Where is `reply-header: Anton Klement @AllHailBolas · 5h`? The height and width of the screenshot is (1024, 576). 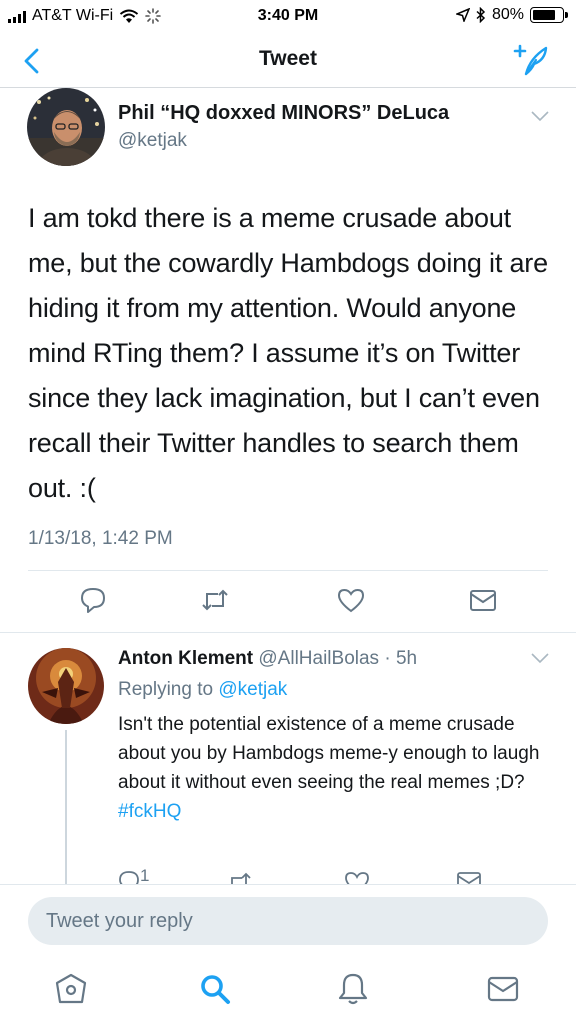
reply-header: Anton Klement @AllHailBolas · 5h is located at coordinates (267, 659).